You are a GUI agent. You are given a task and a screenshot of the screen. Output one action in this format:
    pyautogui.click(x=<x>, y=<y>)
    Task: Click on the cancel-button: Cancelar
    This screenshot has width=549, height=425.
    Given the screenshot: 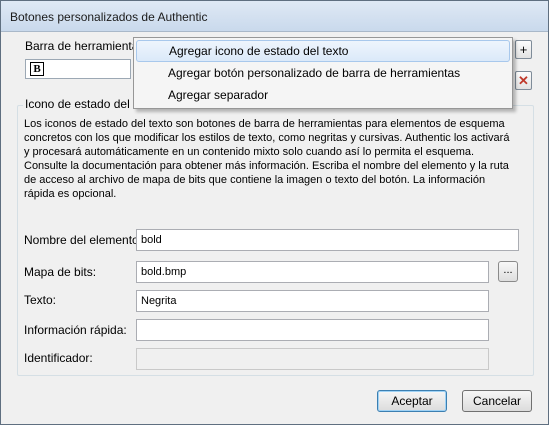 What is the action you would take?
    pyautogui.click(x=497, y=401)
    